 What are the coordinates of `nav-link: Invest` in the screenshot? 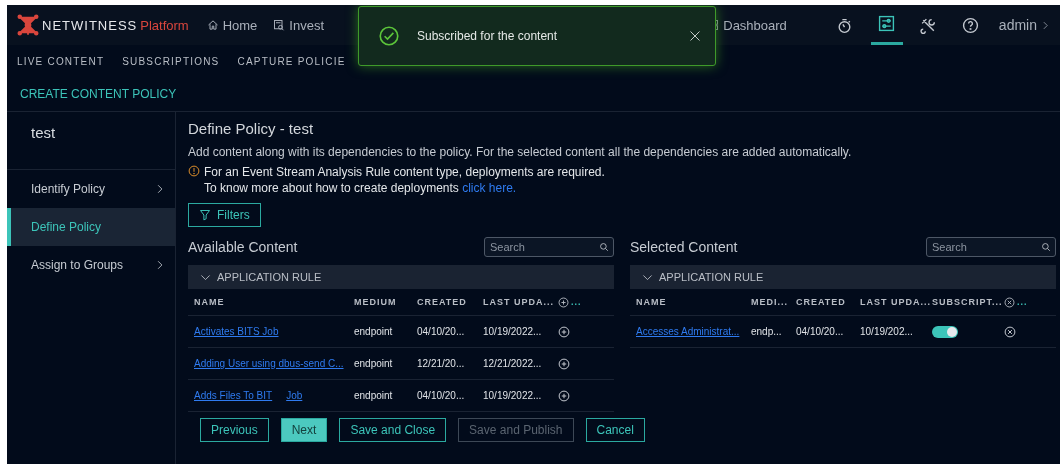 It's located at (298, 25).